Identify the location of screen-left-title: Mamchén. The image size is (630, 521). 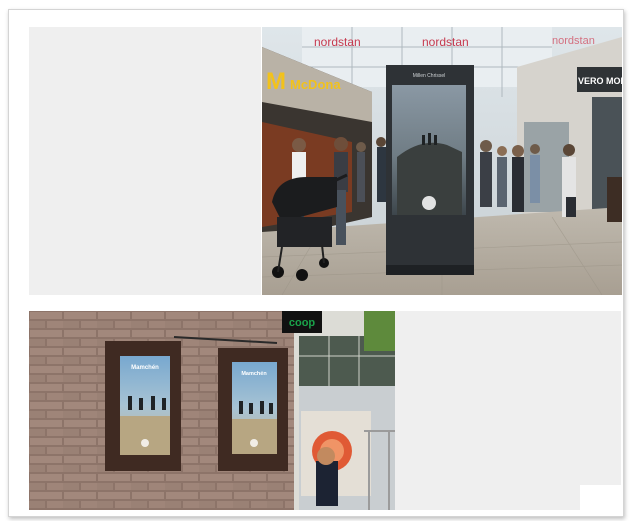
(145, 368).